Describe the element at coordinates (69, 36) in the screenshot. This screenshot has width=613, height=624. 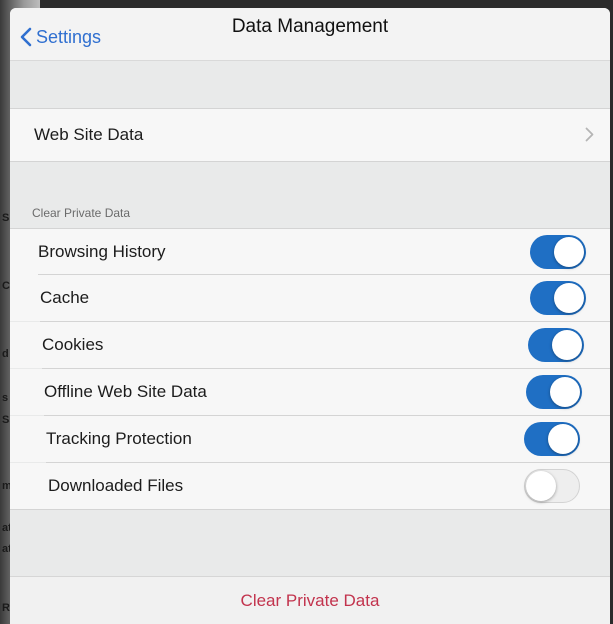
I see `back-button-label: Settings` at that location.